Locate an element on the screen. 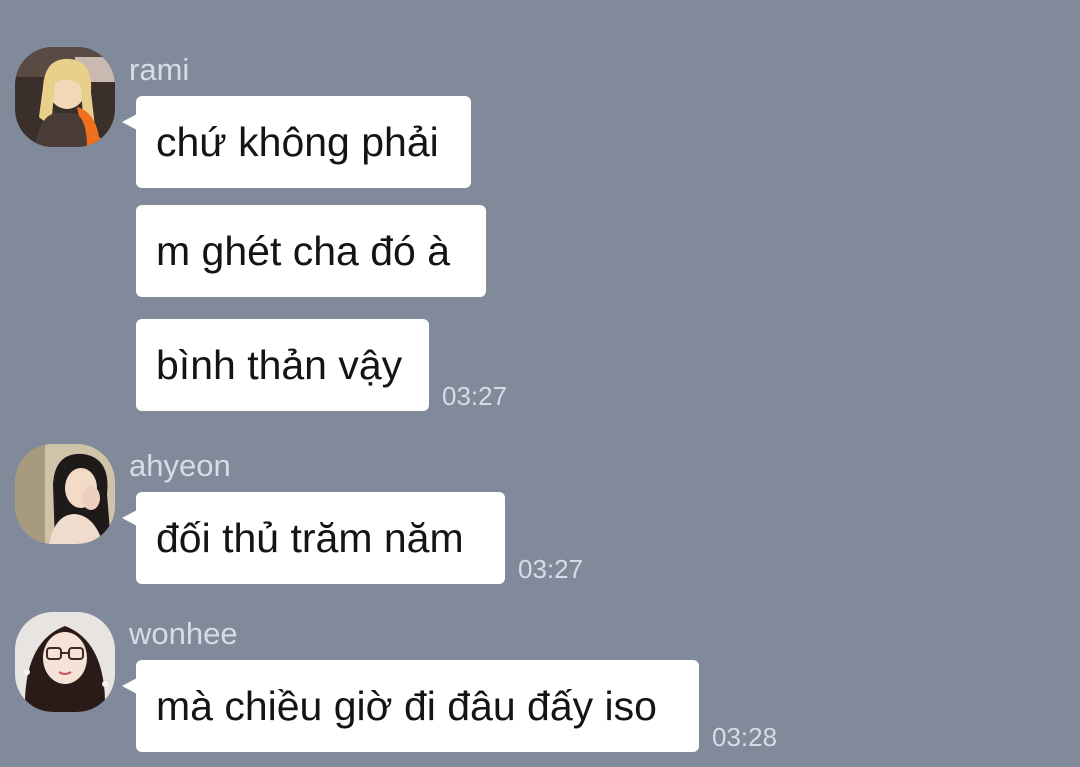  message-bubble: mà chiều giờ đi đâu đấy iso is located at coordinates (410, 706).